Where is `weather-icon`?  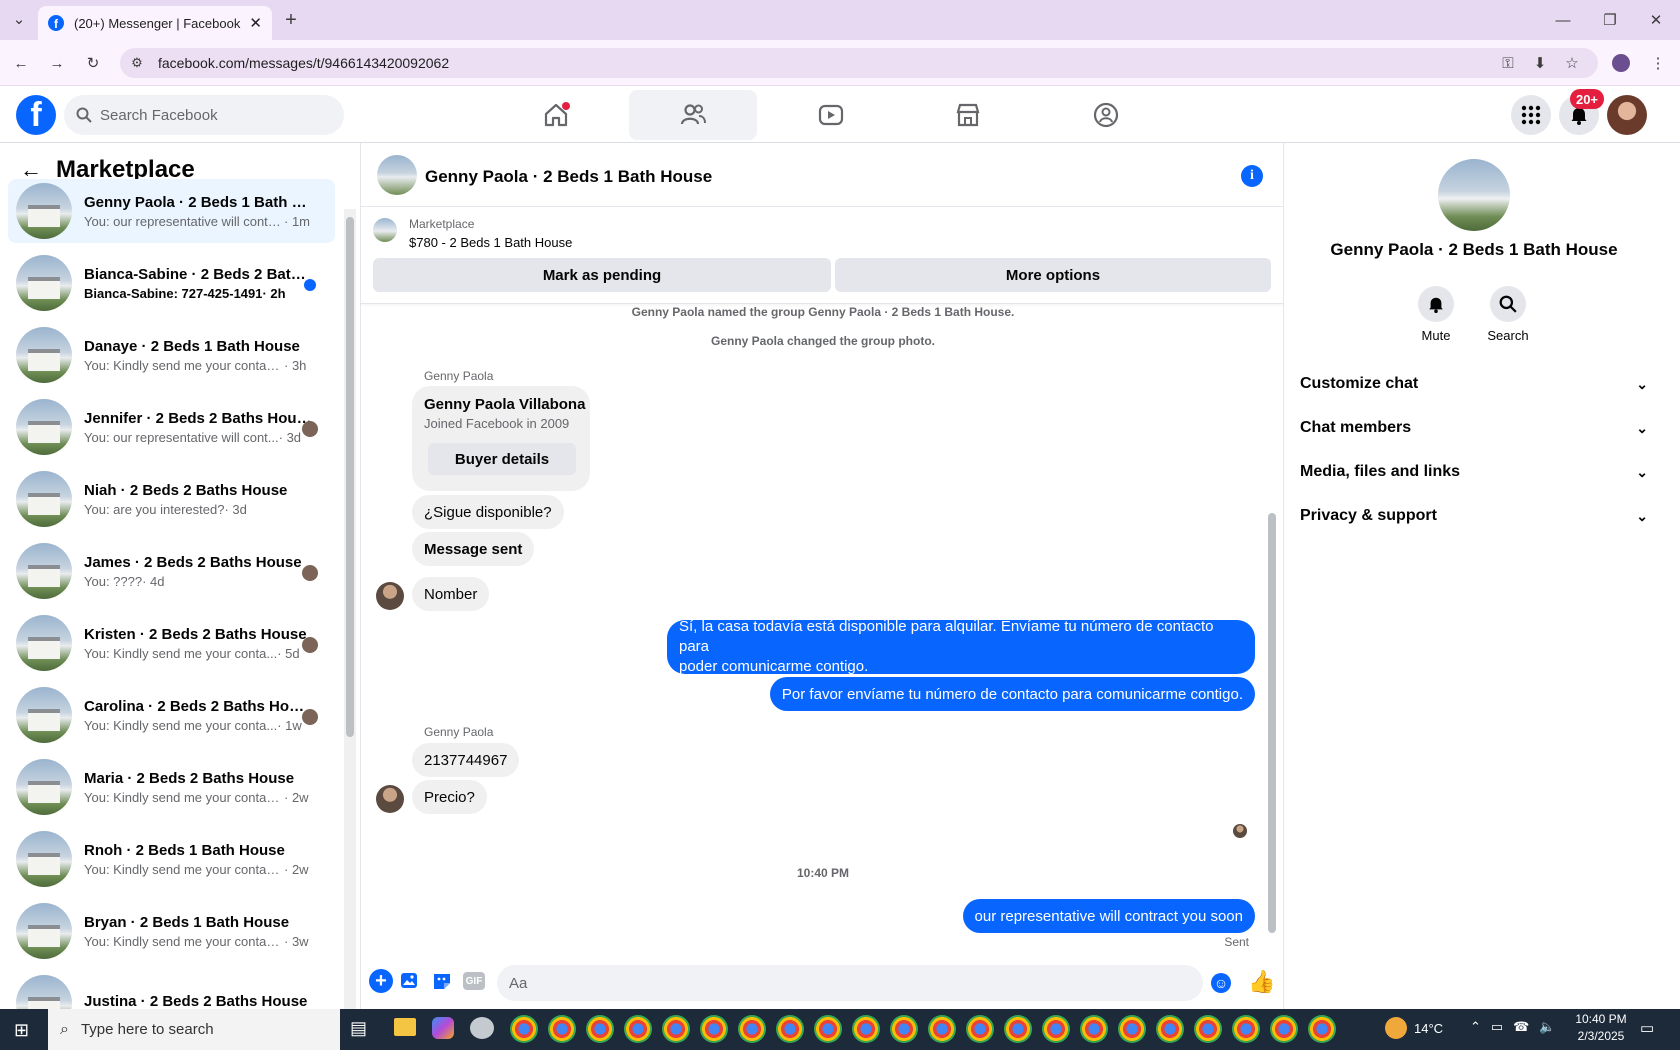 weather-icon is located at coordinates (1396, 1028).